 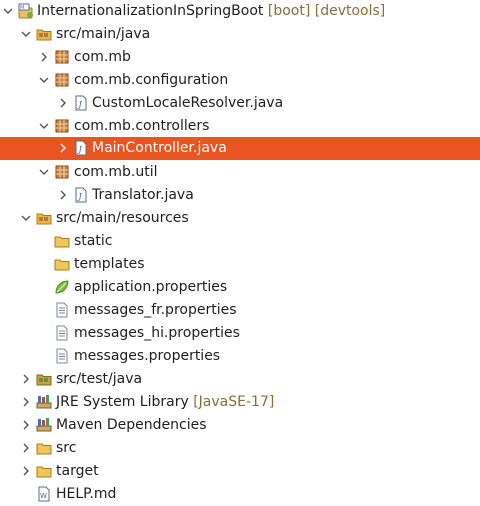 What do you see at coordinates (240, 310) in the screenshot?
I see `tree-item-messages-fr-properties: messages_fr.properties` at bounding box center [240, 310].